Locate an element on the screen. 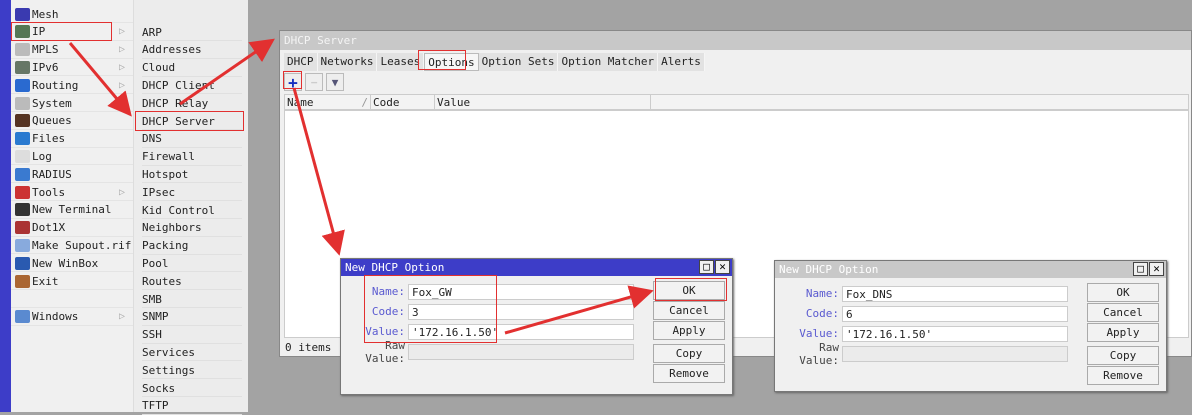 This screenshot has width=1192, height=415. code-label: Code: is located at coordinates (822, 313).